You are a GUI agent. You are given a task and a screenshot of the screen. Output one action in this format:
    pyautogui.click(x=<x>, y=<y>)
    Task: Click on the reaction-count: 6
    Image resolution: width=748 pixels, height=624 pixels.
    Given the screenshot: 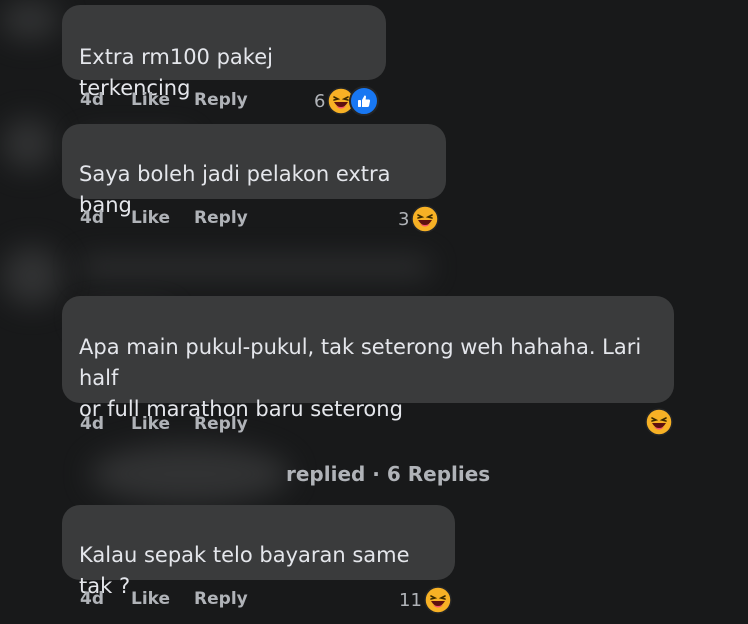 What is the action you would take?
    pyautogui.click(x=320, y=101)
    